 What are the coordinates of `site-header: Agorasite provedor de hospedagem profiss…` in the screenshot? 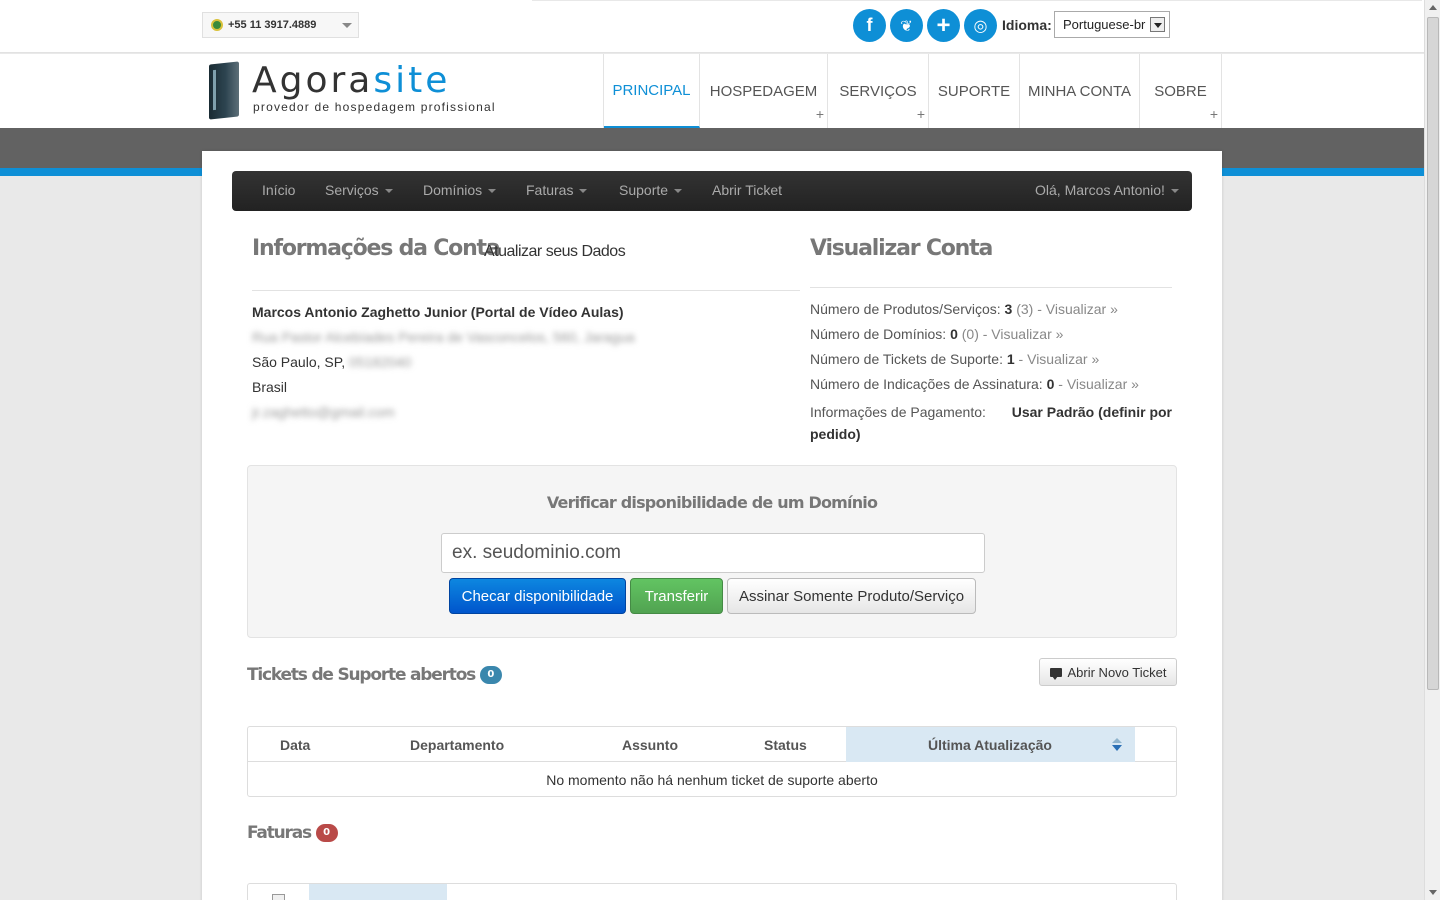 It's located at (712, 91).